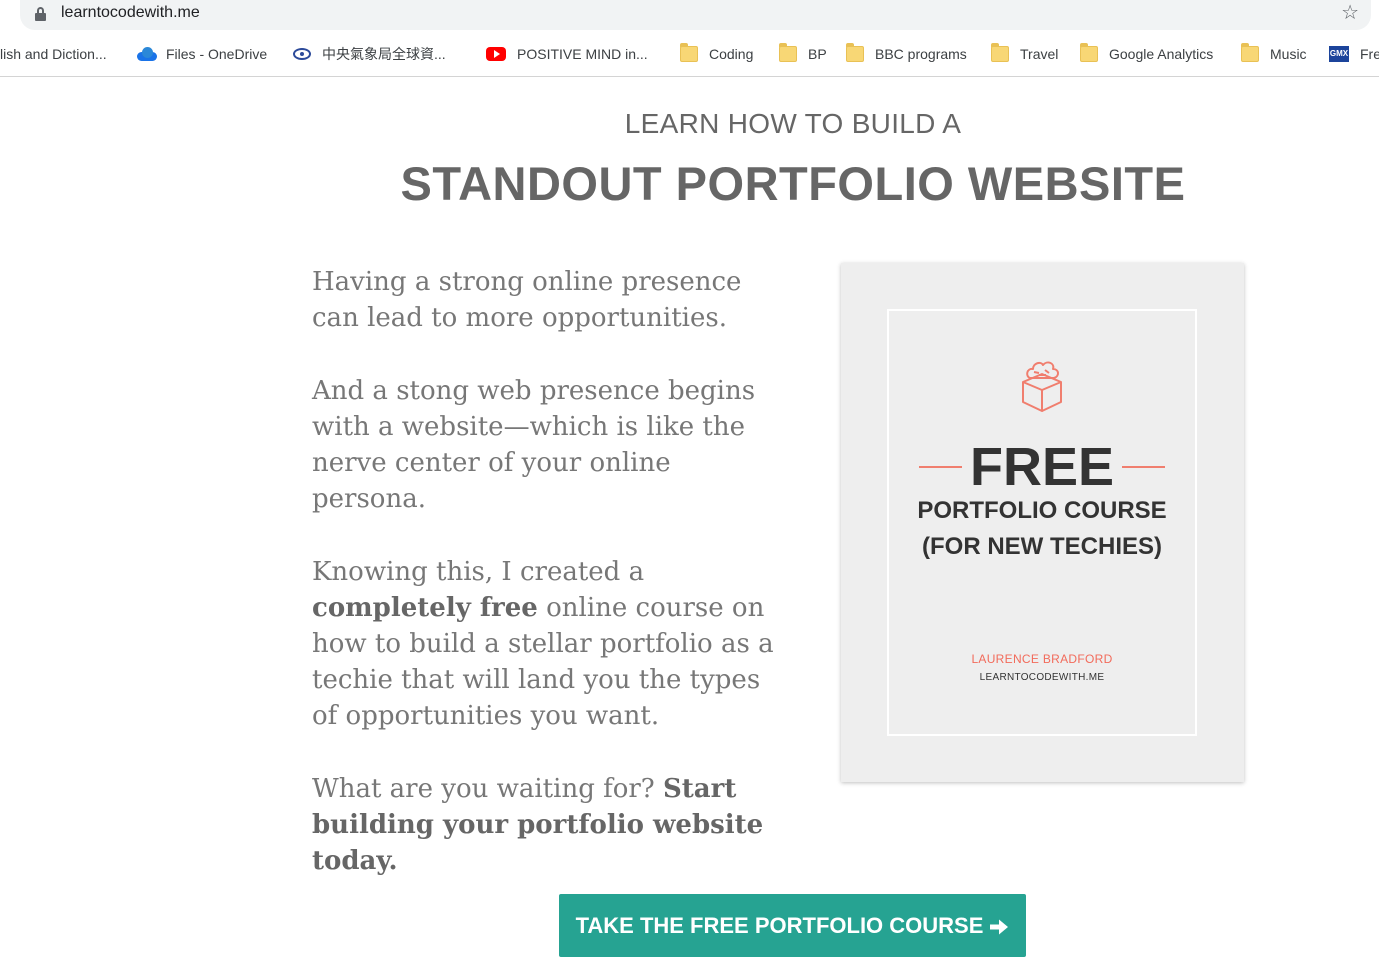 This screenshot has height=977, width=1379. Describe the element at coordinates (999, 926) in the screenshot. I see `arrow-right-icon` at that location.